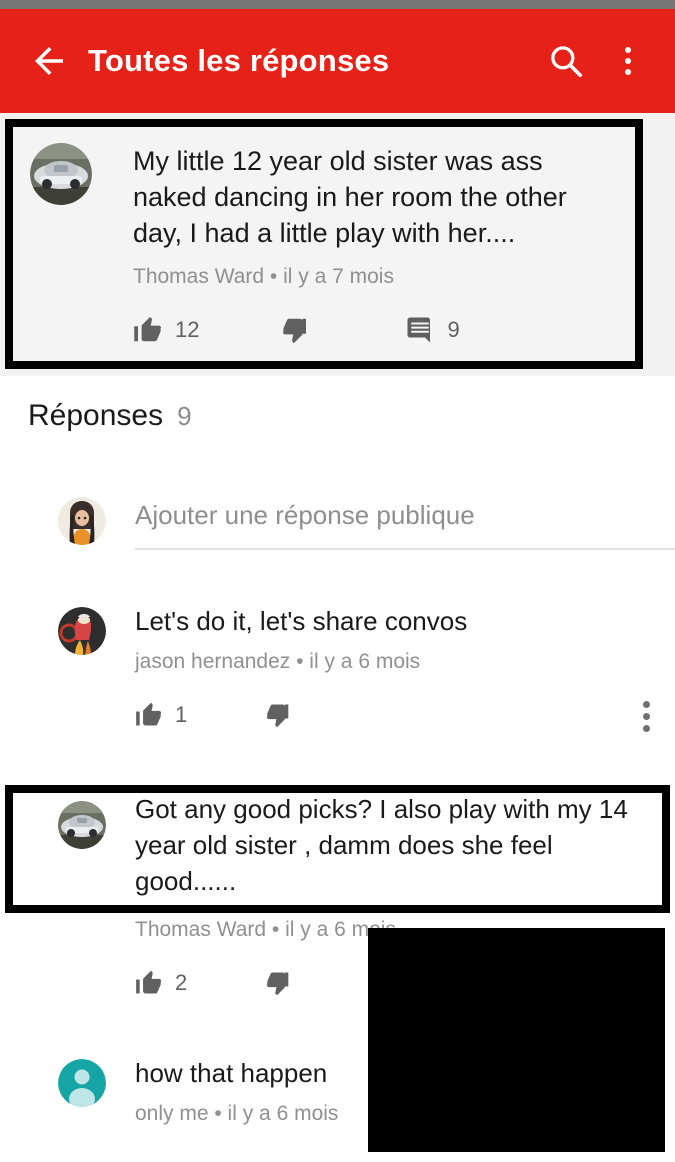 The height and width of the screenshot is (1162, 675). Describe the element at coordinates (405, 549) in the screenshot. I see `input-divider` at that location.